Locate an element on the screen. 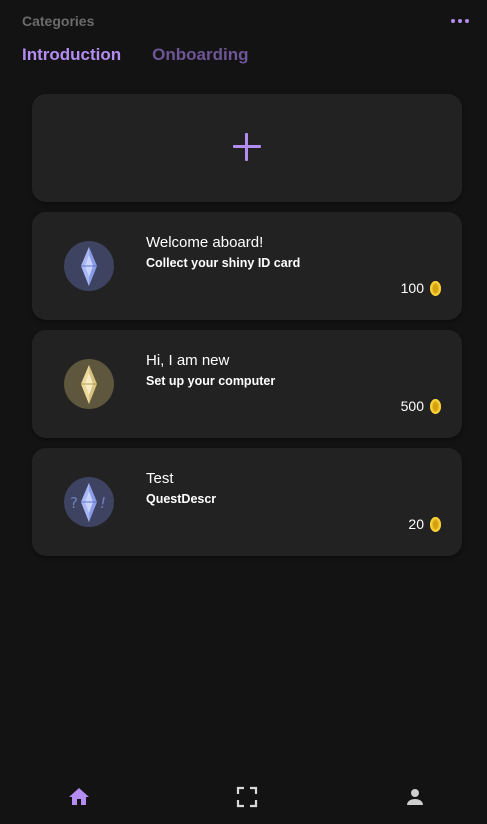  quest-title: Hi, I am new is located at coordinates (188, 360).